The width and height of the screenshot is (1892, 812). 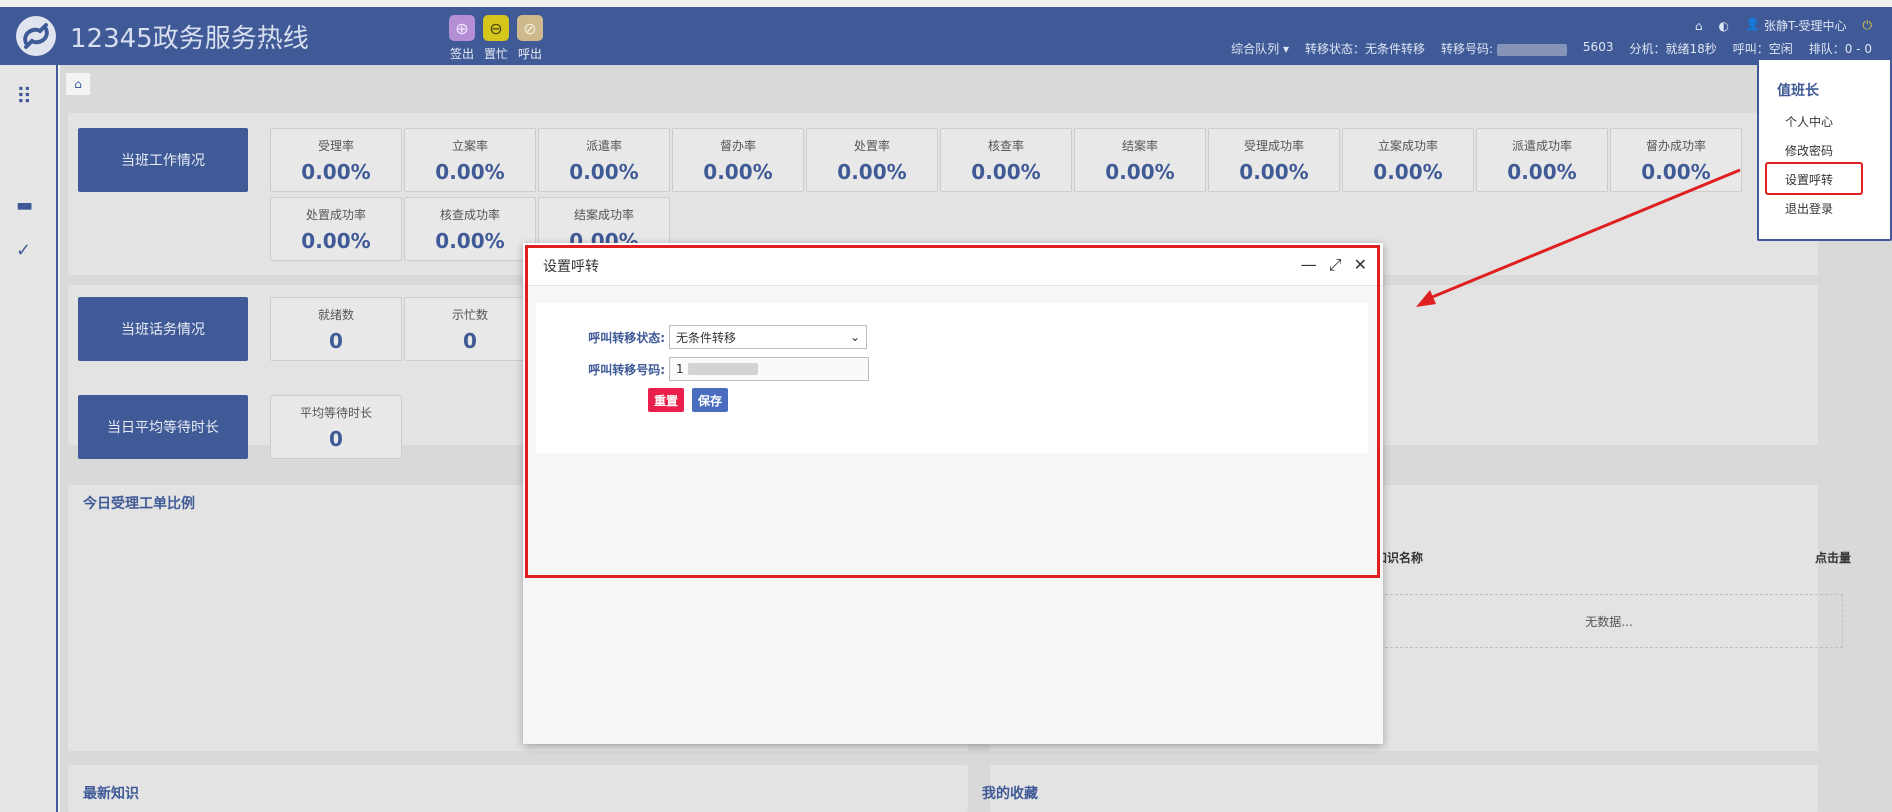 I want to click on dialog-title: 设置呼转, so click(x=571, y=267).